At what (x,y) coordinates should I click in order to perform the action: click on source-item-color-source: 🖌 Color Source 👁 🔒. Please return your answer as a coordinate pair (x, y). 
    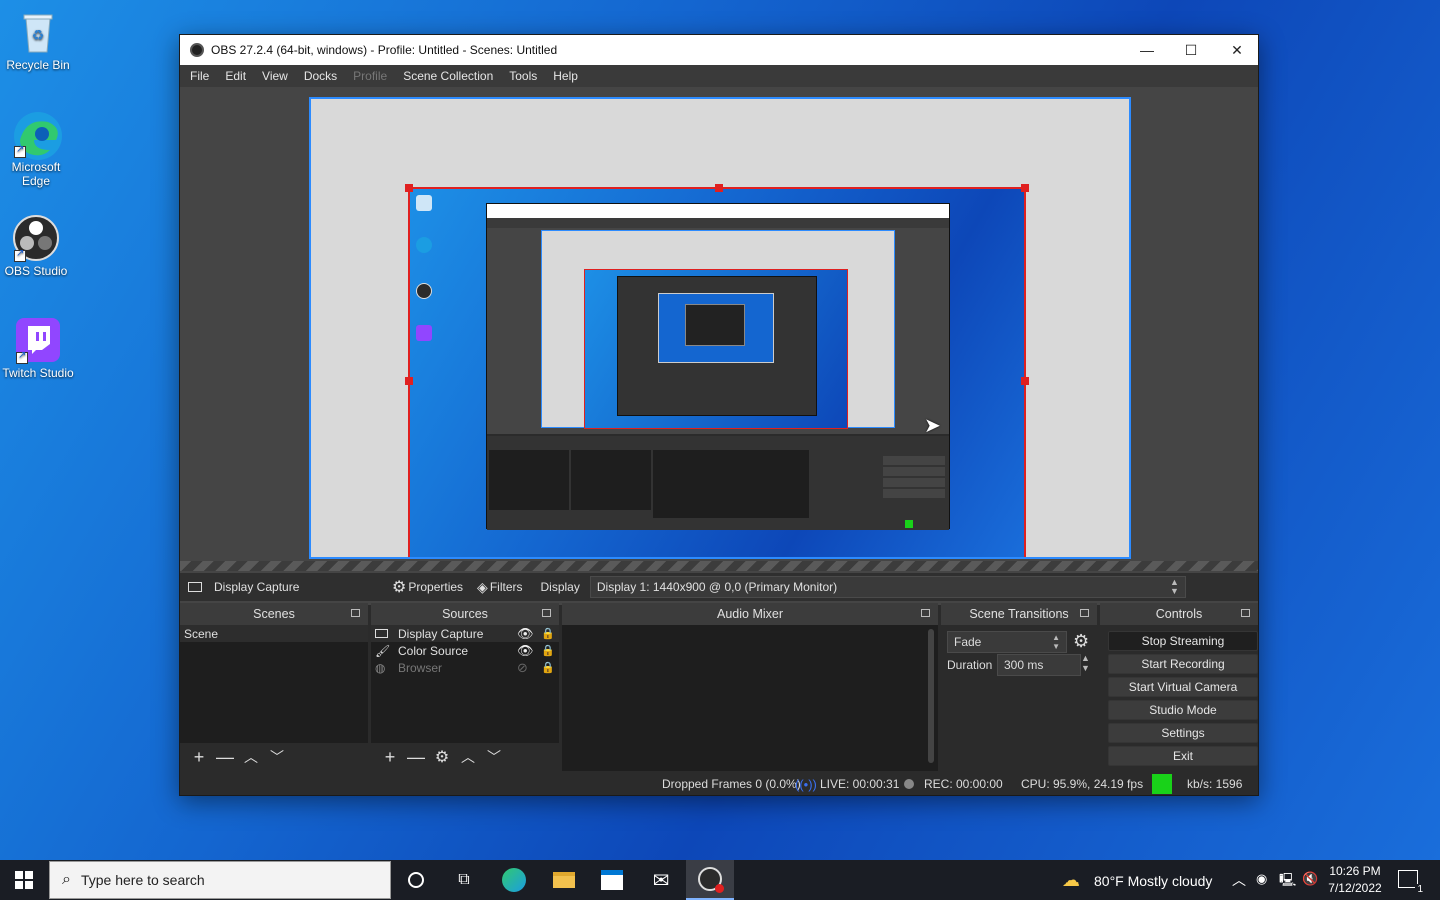
    Looking at the image, I should click on (465, 650).